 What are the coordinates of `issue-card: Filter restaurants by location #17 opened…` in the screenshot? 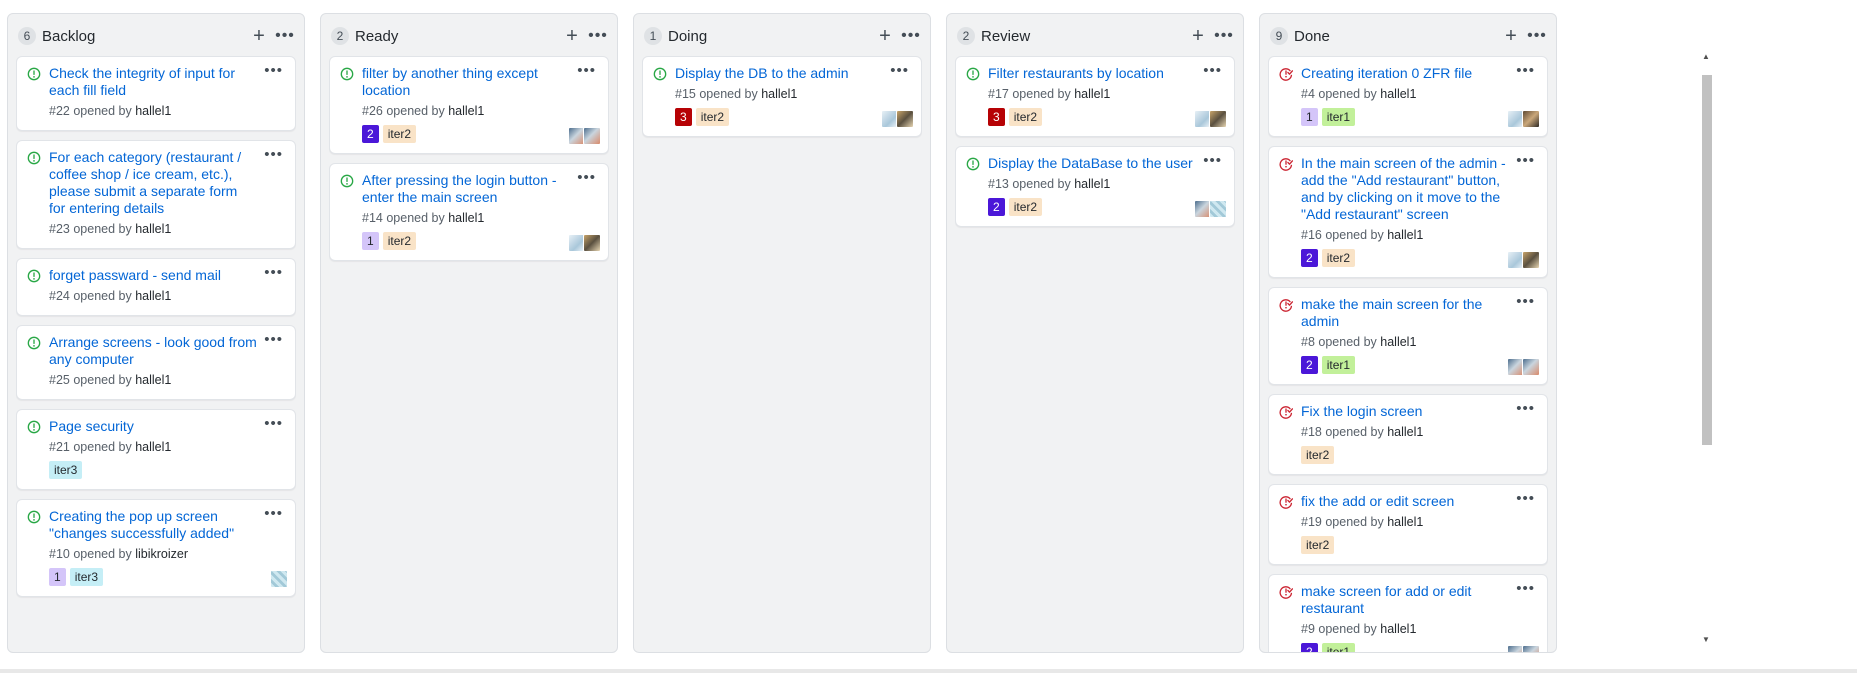 It's located at (1095, 96).